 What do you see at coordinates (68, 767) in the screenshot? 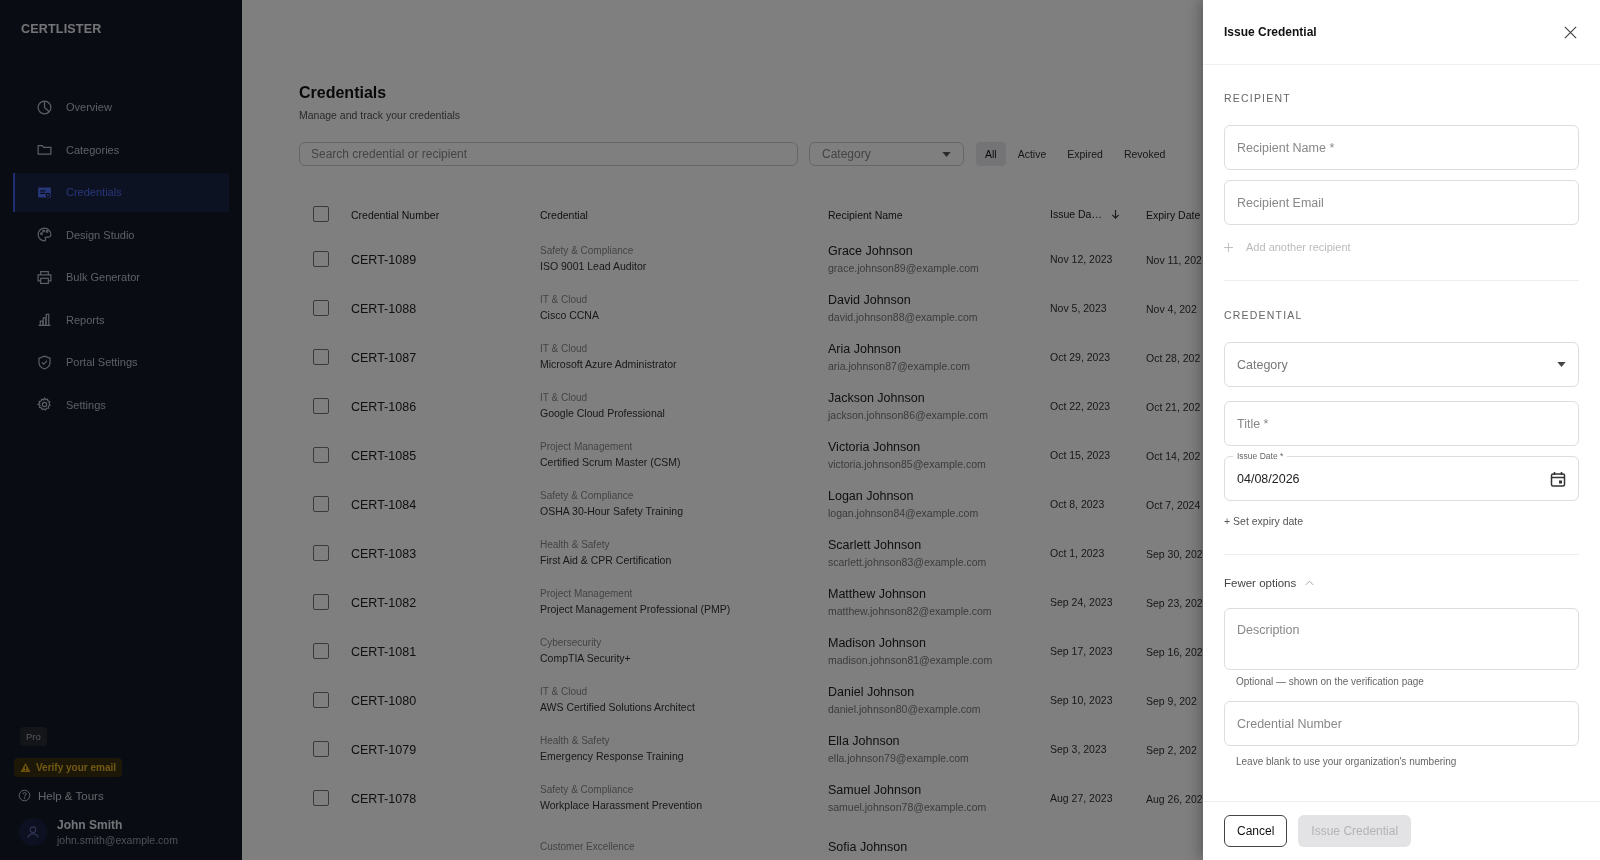
I see `verify-email-notice: Verify your email` at bounding box center [68, 767].